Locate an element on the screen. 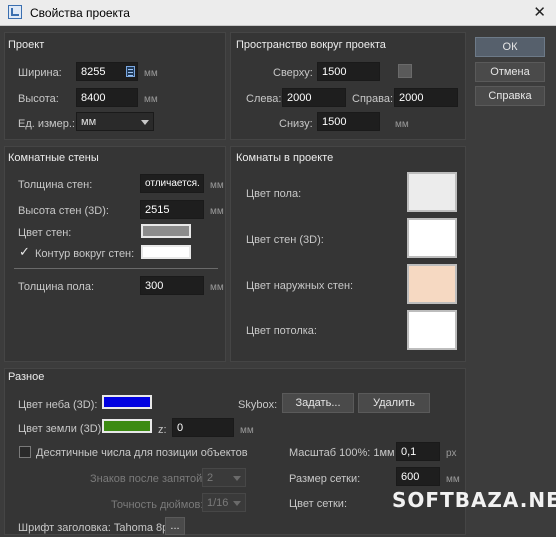  width-unit: мм is located at coordinates (151, 73).